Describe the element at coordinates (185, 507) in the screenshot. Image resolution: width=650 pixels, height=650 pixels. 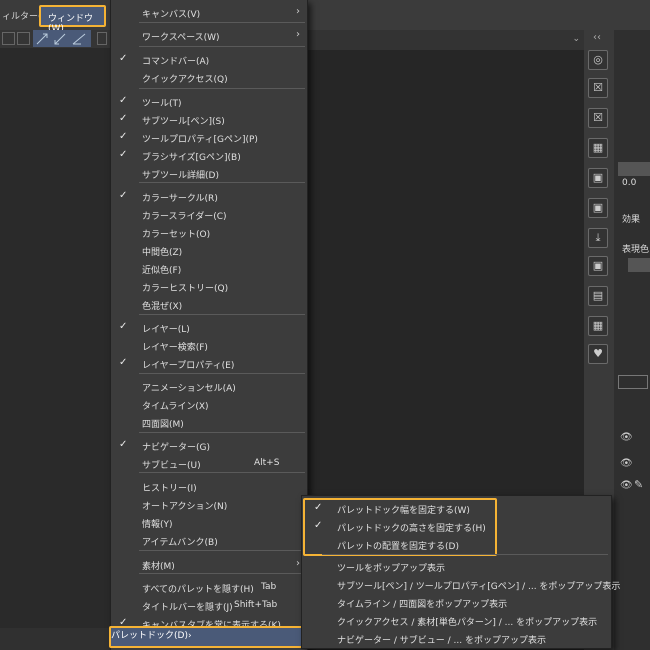
I see `menu-item-label: オートアクション(N)` at that location.